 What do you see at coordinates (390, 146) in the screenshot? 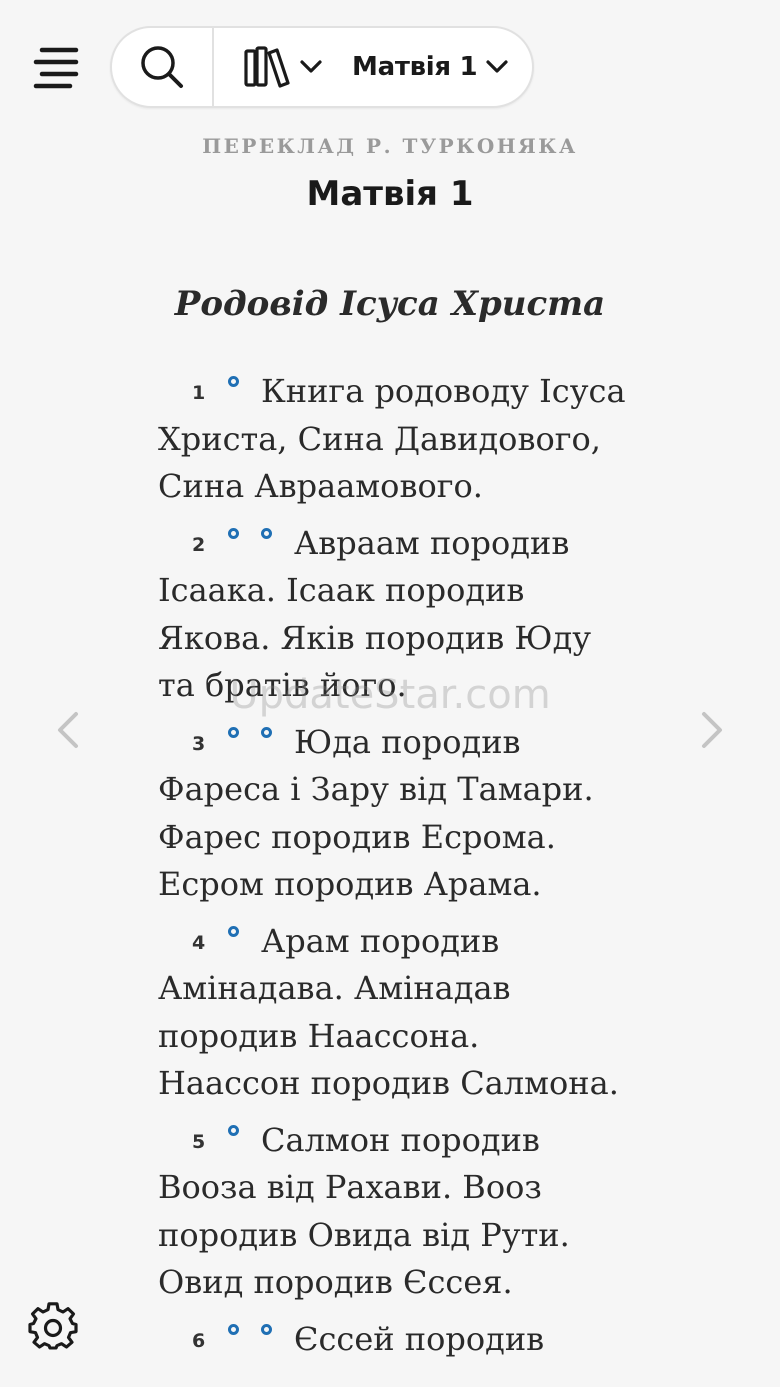
I see `version-label: ПЕРЕКЛАД Р. ТУРКОНЯКА` at bounding box center [390, 146].